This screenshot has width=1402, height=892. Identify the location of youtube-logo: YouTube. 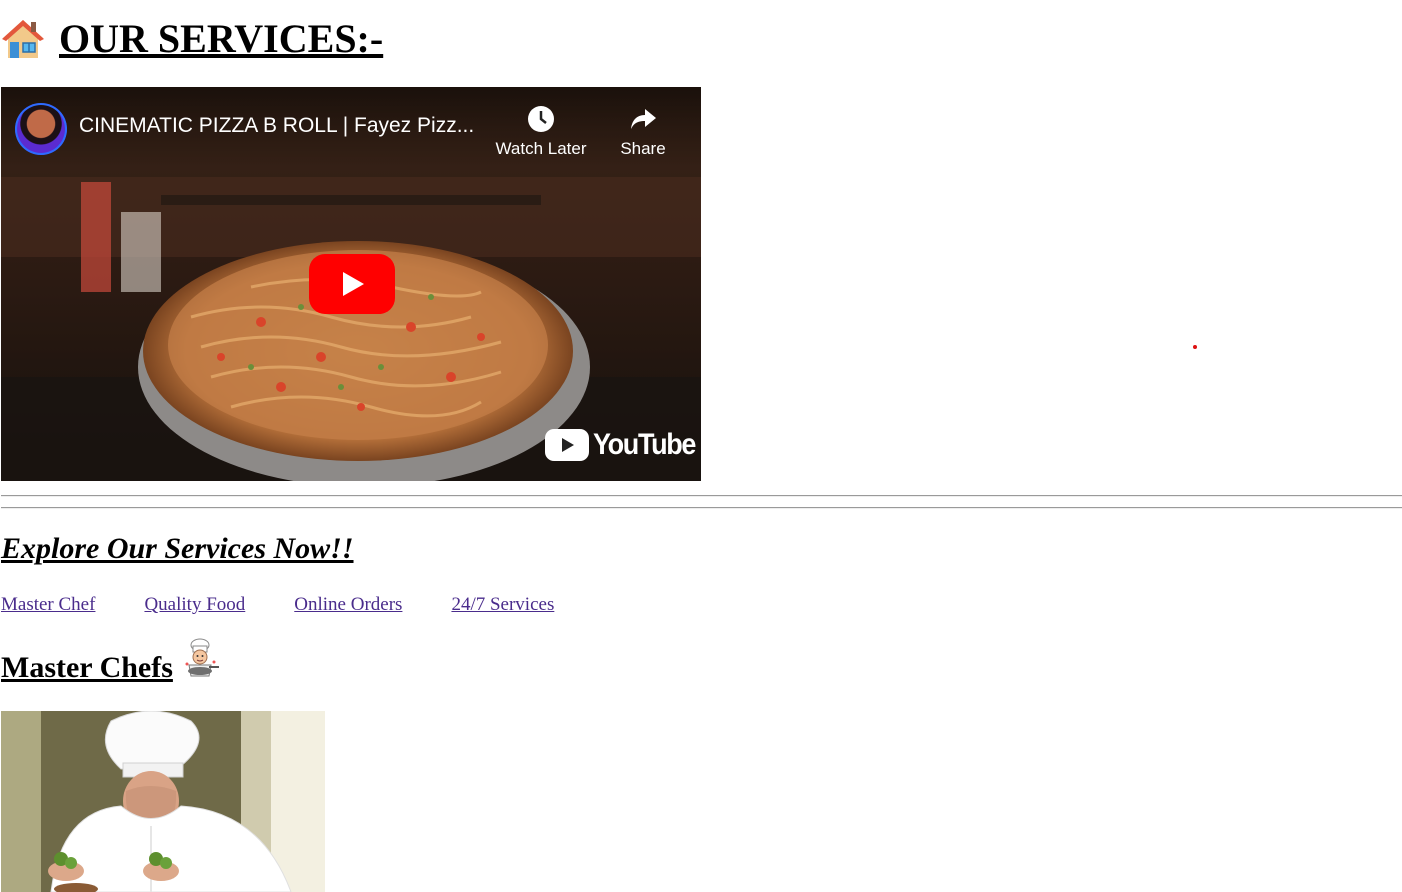
(623, 445).